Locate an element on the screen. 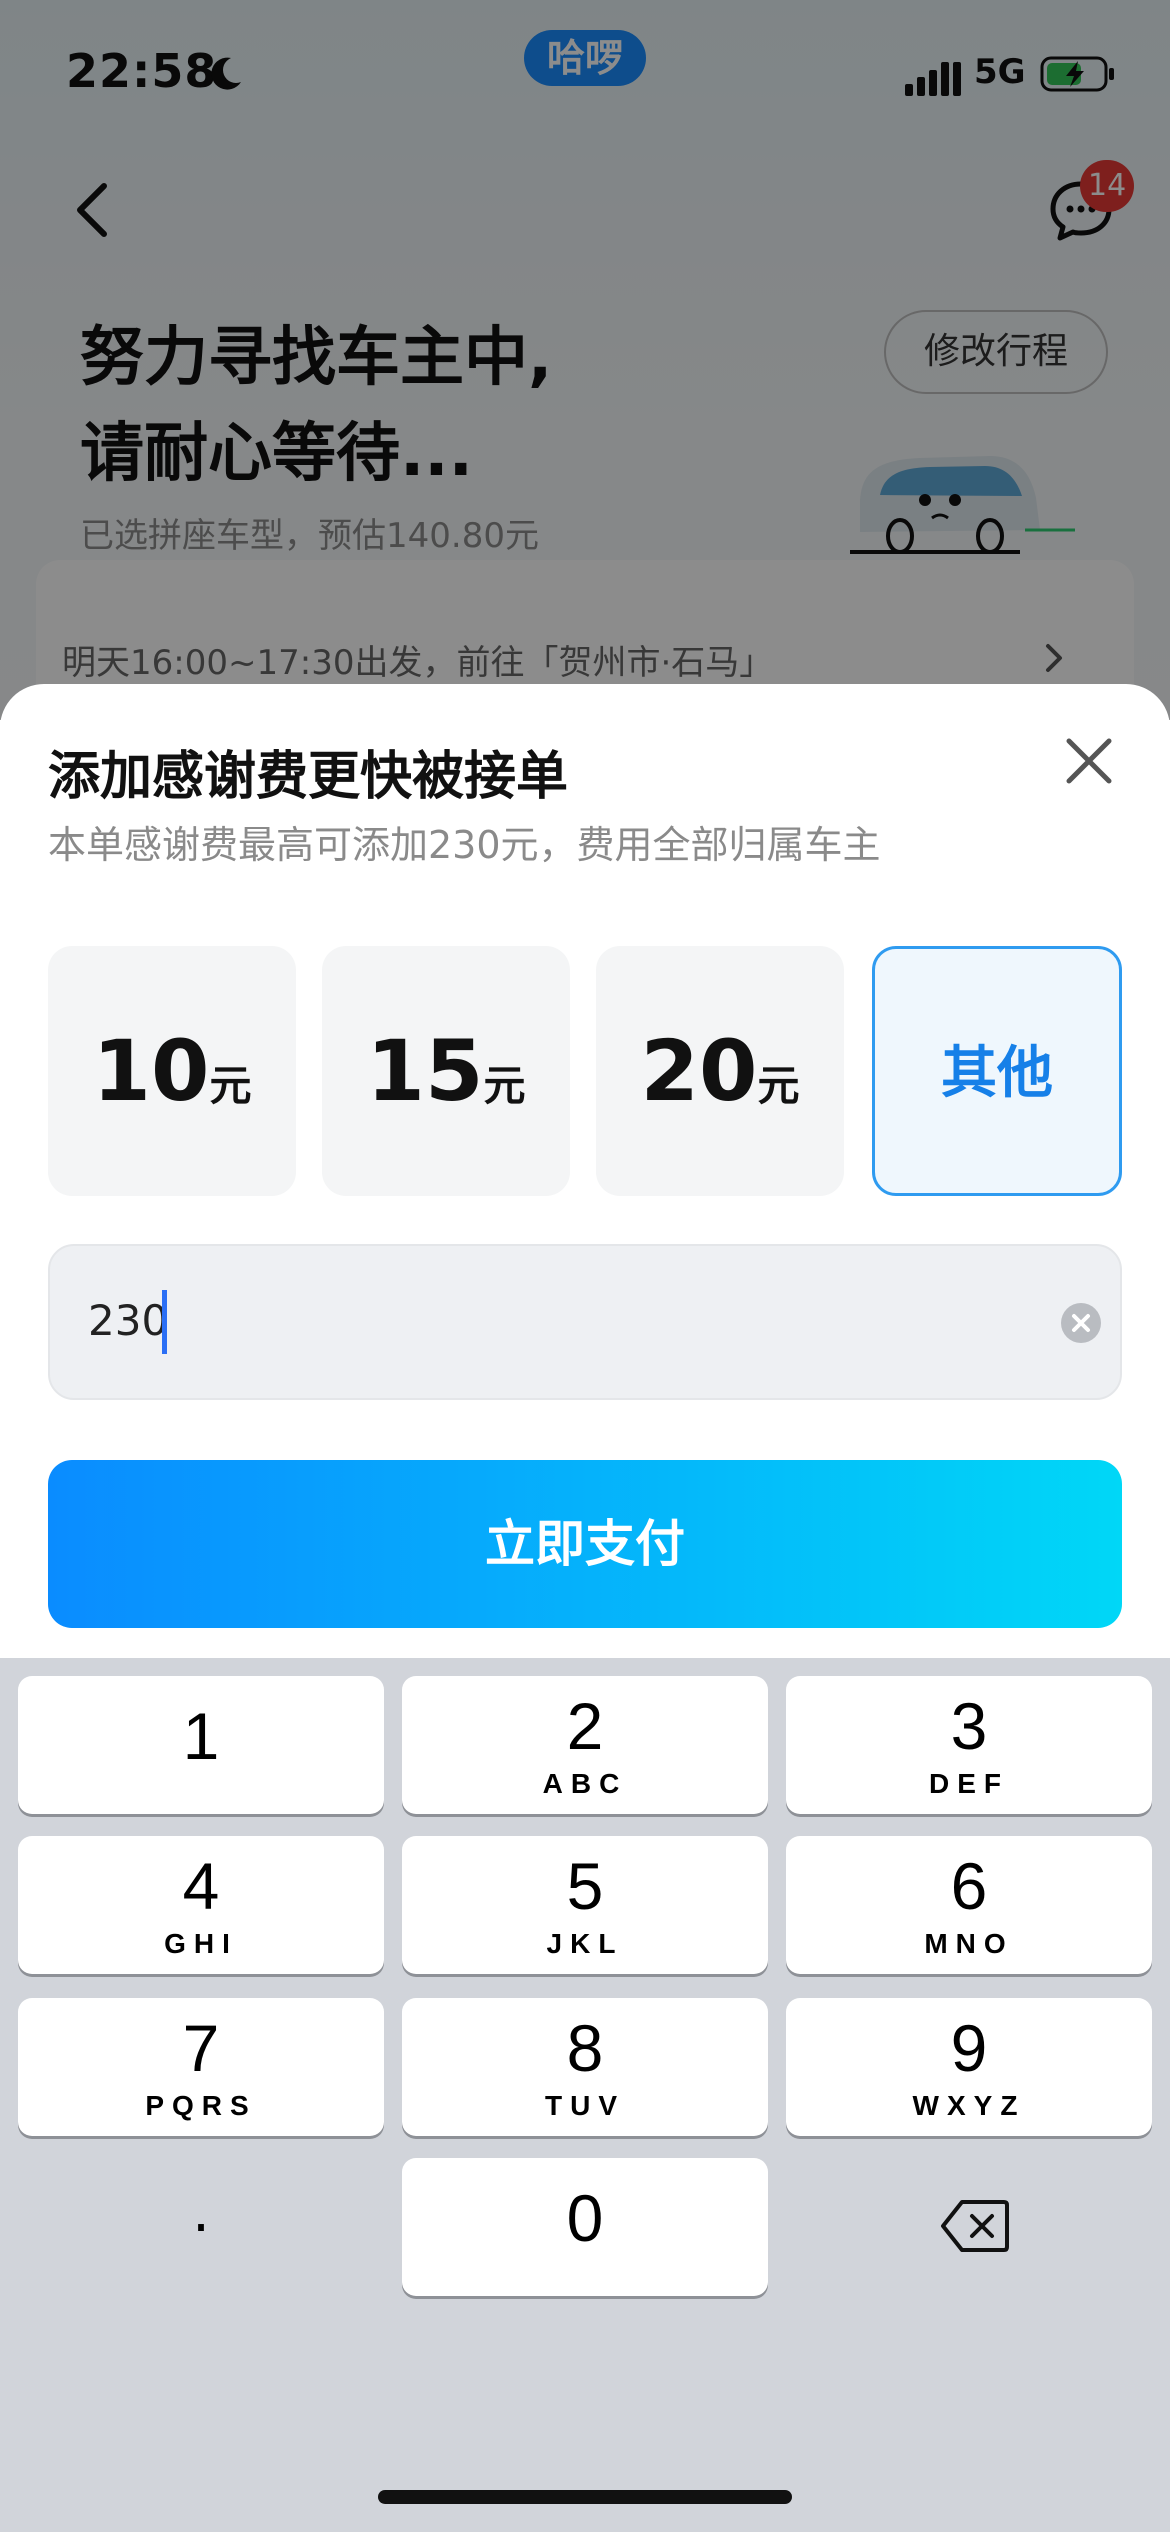 Image resolution: width=1170 pixels, height=2532 pixels. key-digit: 5 is located at coordinates (585, 1886).